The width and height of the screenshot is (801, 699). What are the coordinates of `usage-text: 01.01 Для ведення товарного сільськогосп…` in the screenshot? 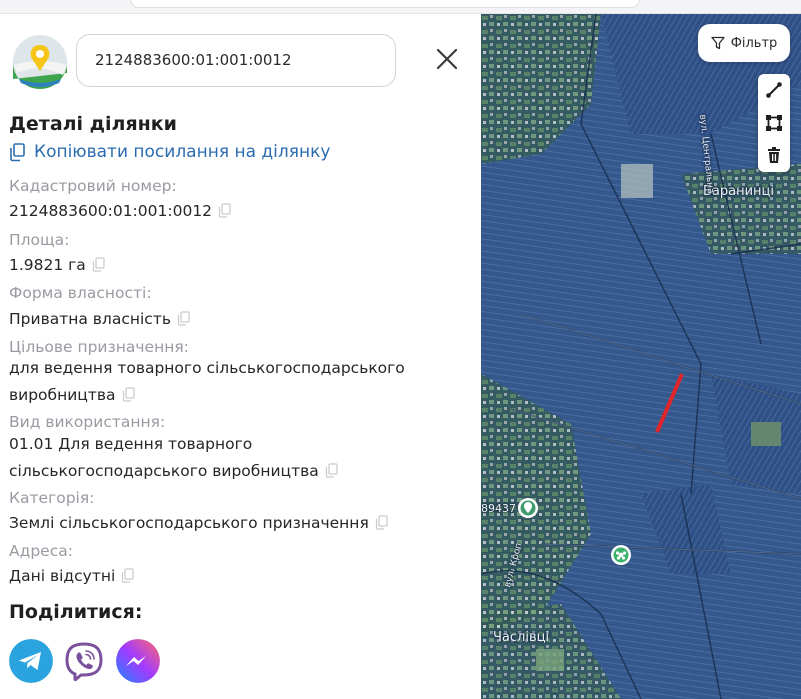 It's located at (164, 457).